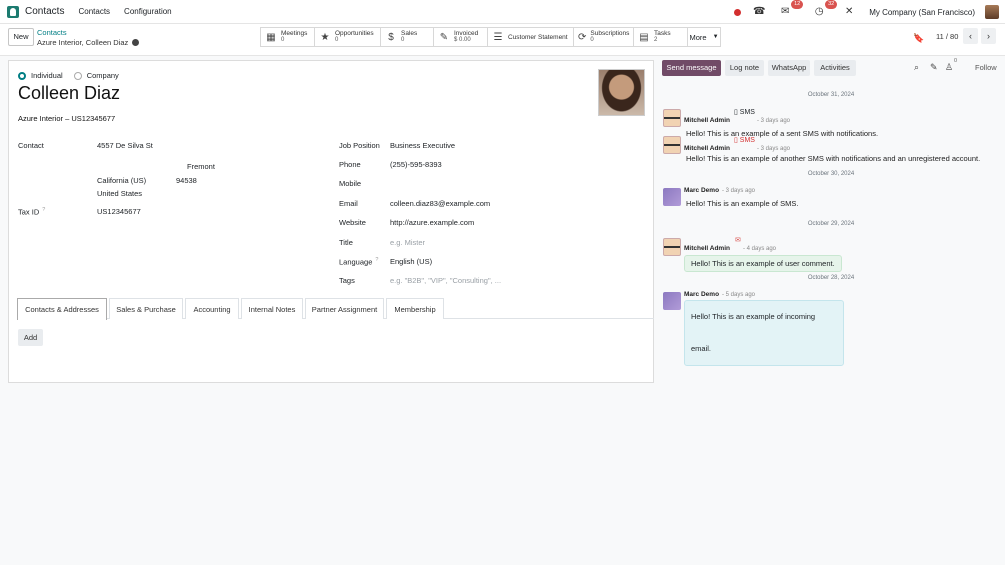 The height and width of the screenshot is (565, 1005). I want to click on tools-icon: ✕, so click(849, 12).